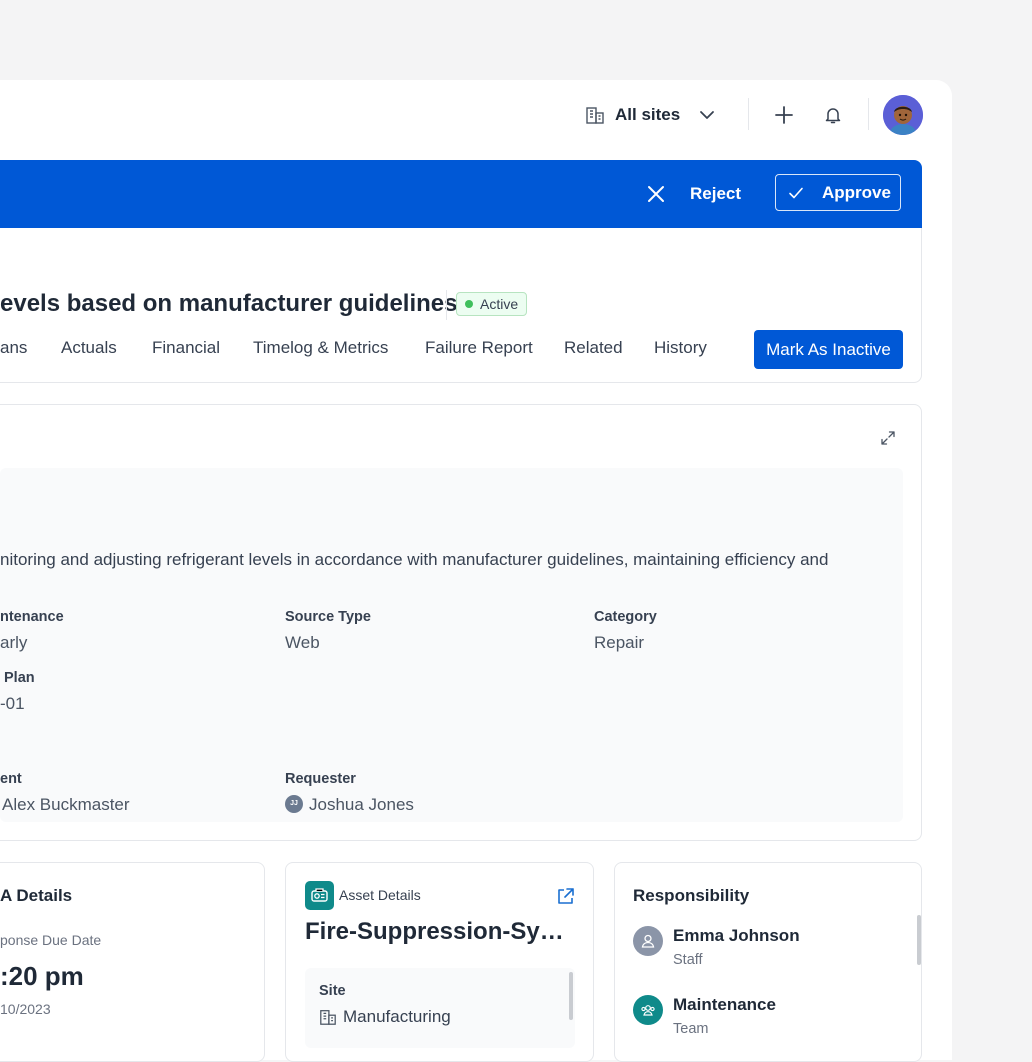 The width and height of the screenshot is (1032, 1062). Describe the element at coordinates (856, 192) in the screenshot. I see `approve-label: Approve` at that location.